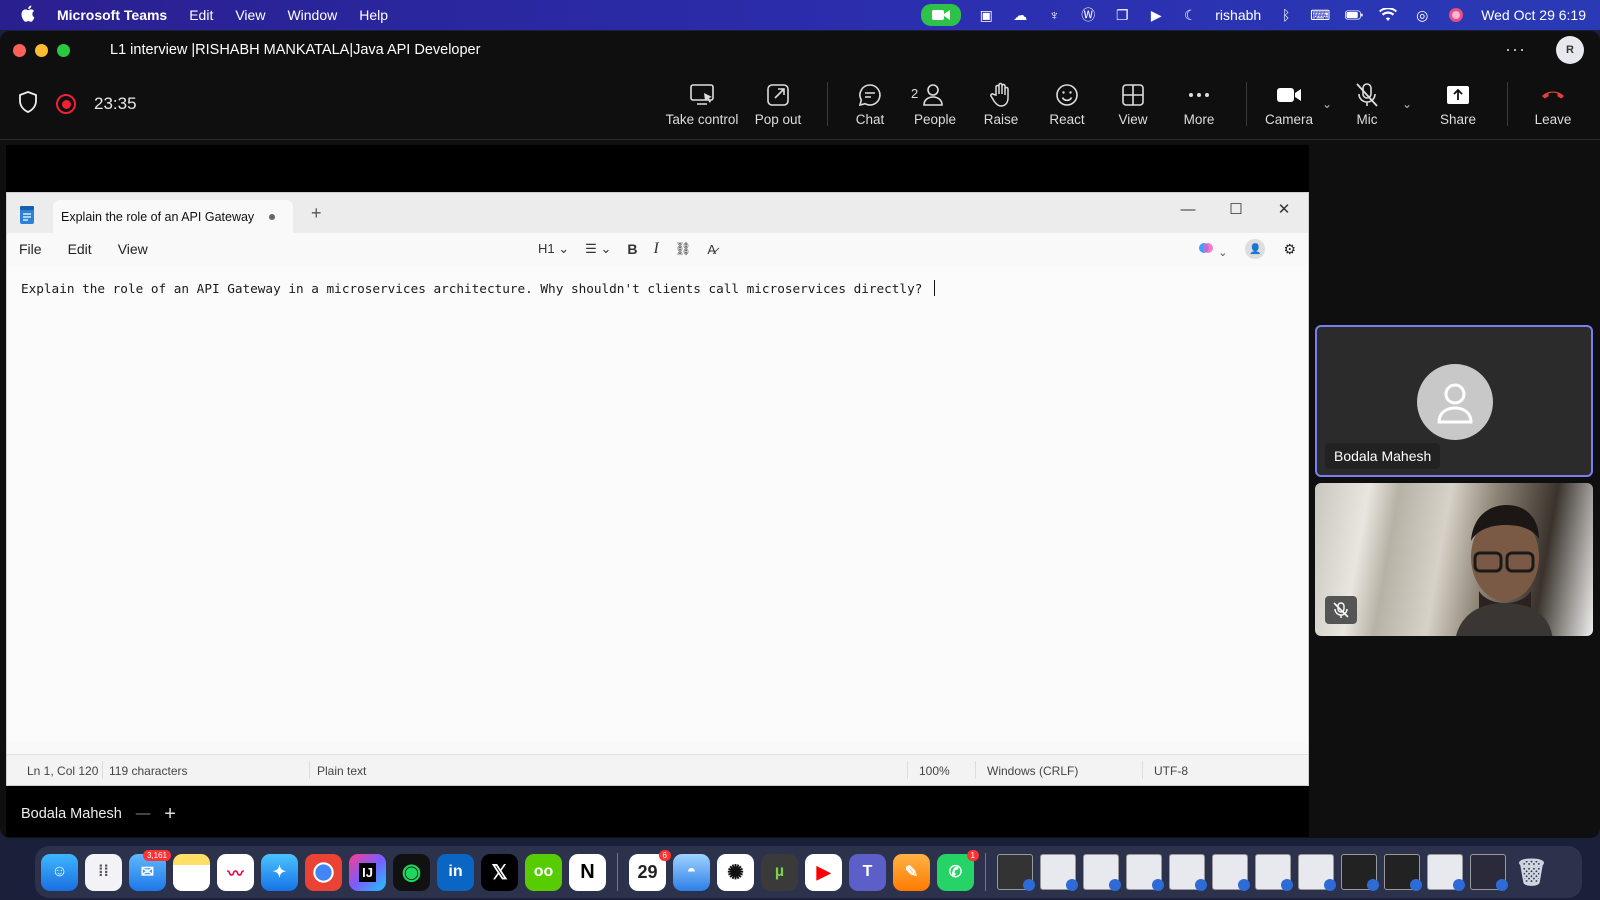  What do you see at coordinates (1236, 209) in the screenshot?
I see `maximize-icon: ☐` at bounding box center [1236, 209].